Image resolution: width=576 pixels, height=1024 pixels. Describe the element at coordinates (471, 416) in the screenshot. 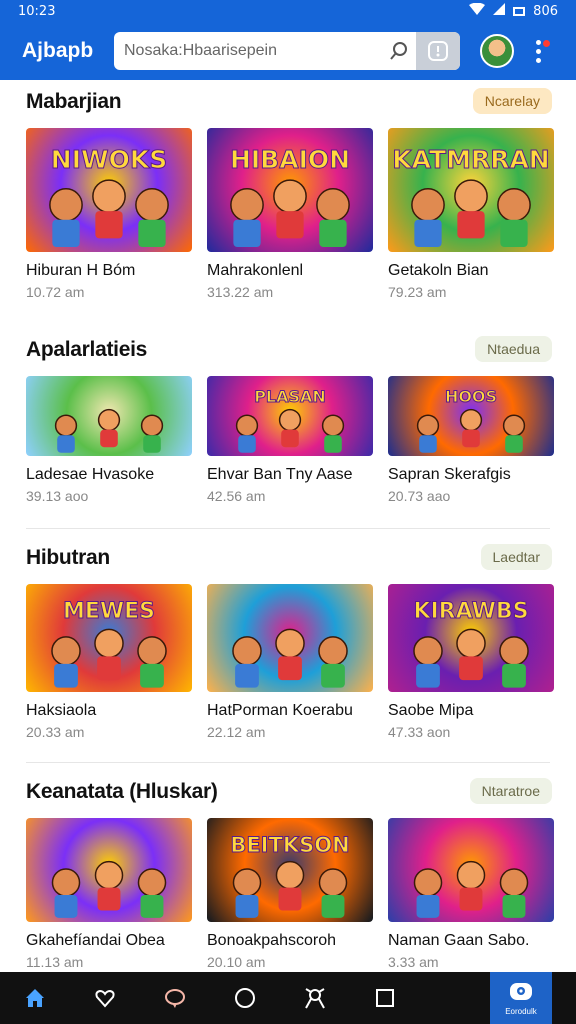

I see `game-thumbnail: HOOS` at that location.